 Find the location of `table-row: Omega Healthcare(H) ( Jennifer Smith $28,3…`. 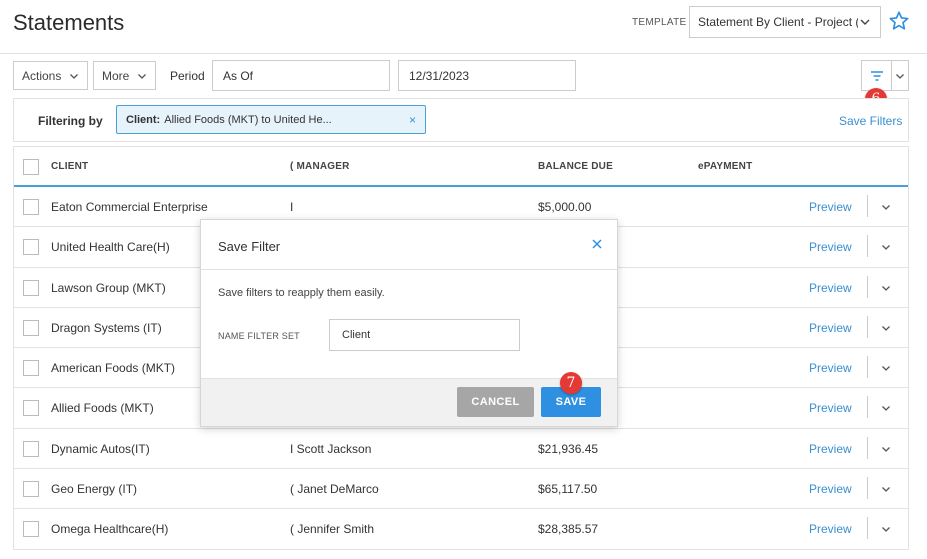

table-row: Omega Healthcare(H) ( Jennifer Smith $28,3… is located at coordinates (461, 529).